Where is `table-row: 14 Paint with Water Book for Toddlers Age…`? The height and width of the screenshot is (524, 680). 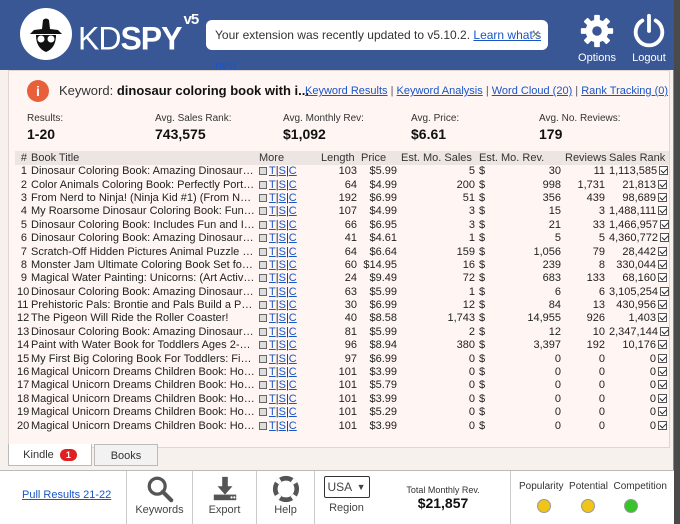 table-row: 14 Paint with Water Book for Toddlers Age… is located at coordinates (342, 345).